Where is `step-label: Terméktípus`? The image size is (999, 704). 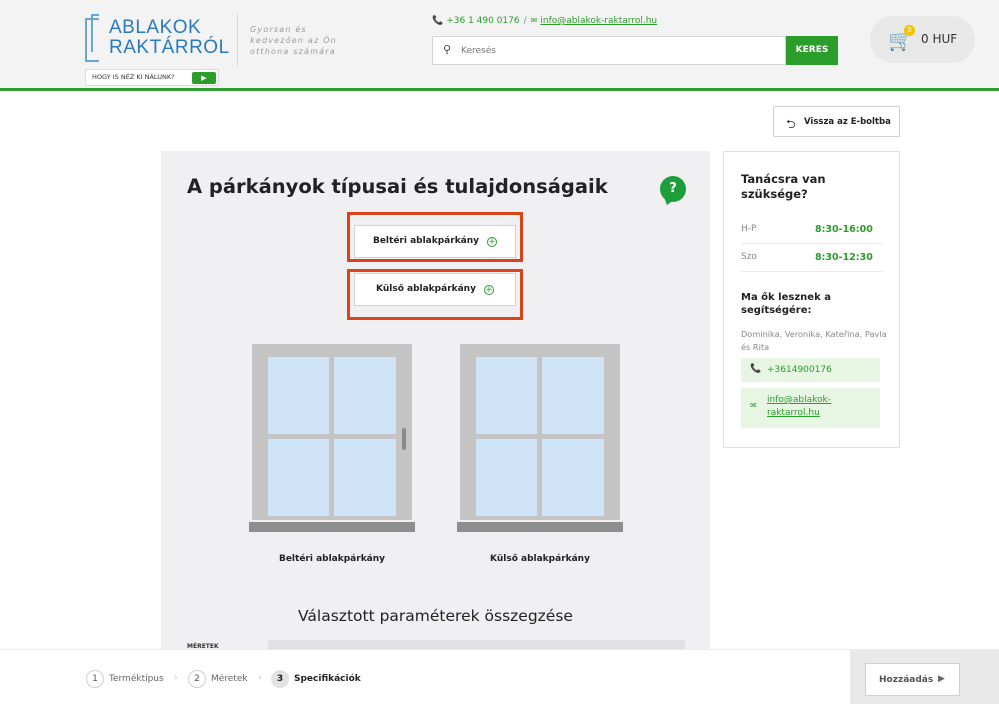
step-label: Terméktípus is located at coordinates (136, 679).